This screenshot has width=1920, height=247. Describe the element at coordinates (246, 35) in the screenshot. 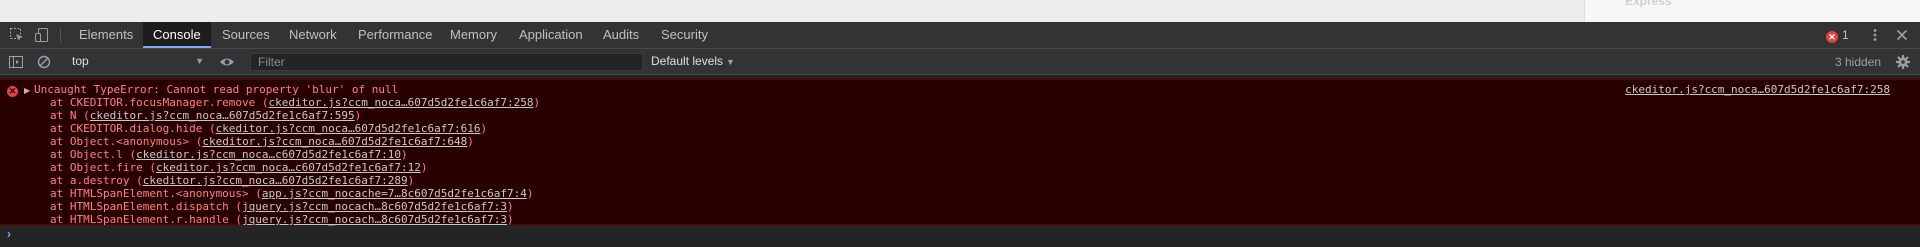

I see `tab-sources: Sources` at that location.